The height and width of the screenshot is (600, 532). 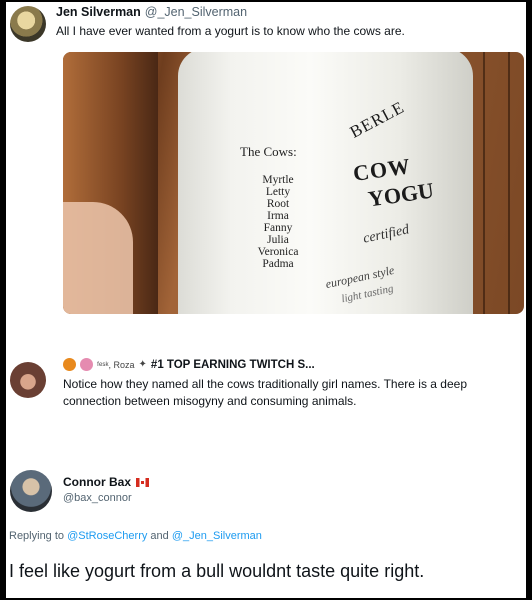 What do you see at coordinates (268, 151) in the screenshot?
I see `jar-cows-title: The Cows:` at bounding box center [268, 151].